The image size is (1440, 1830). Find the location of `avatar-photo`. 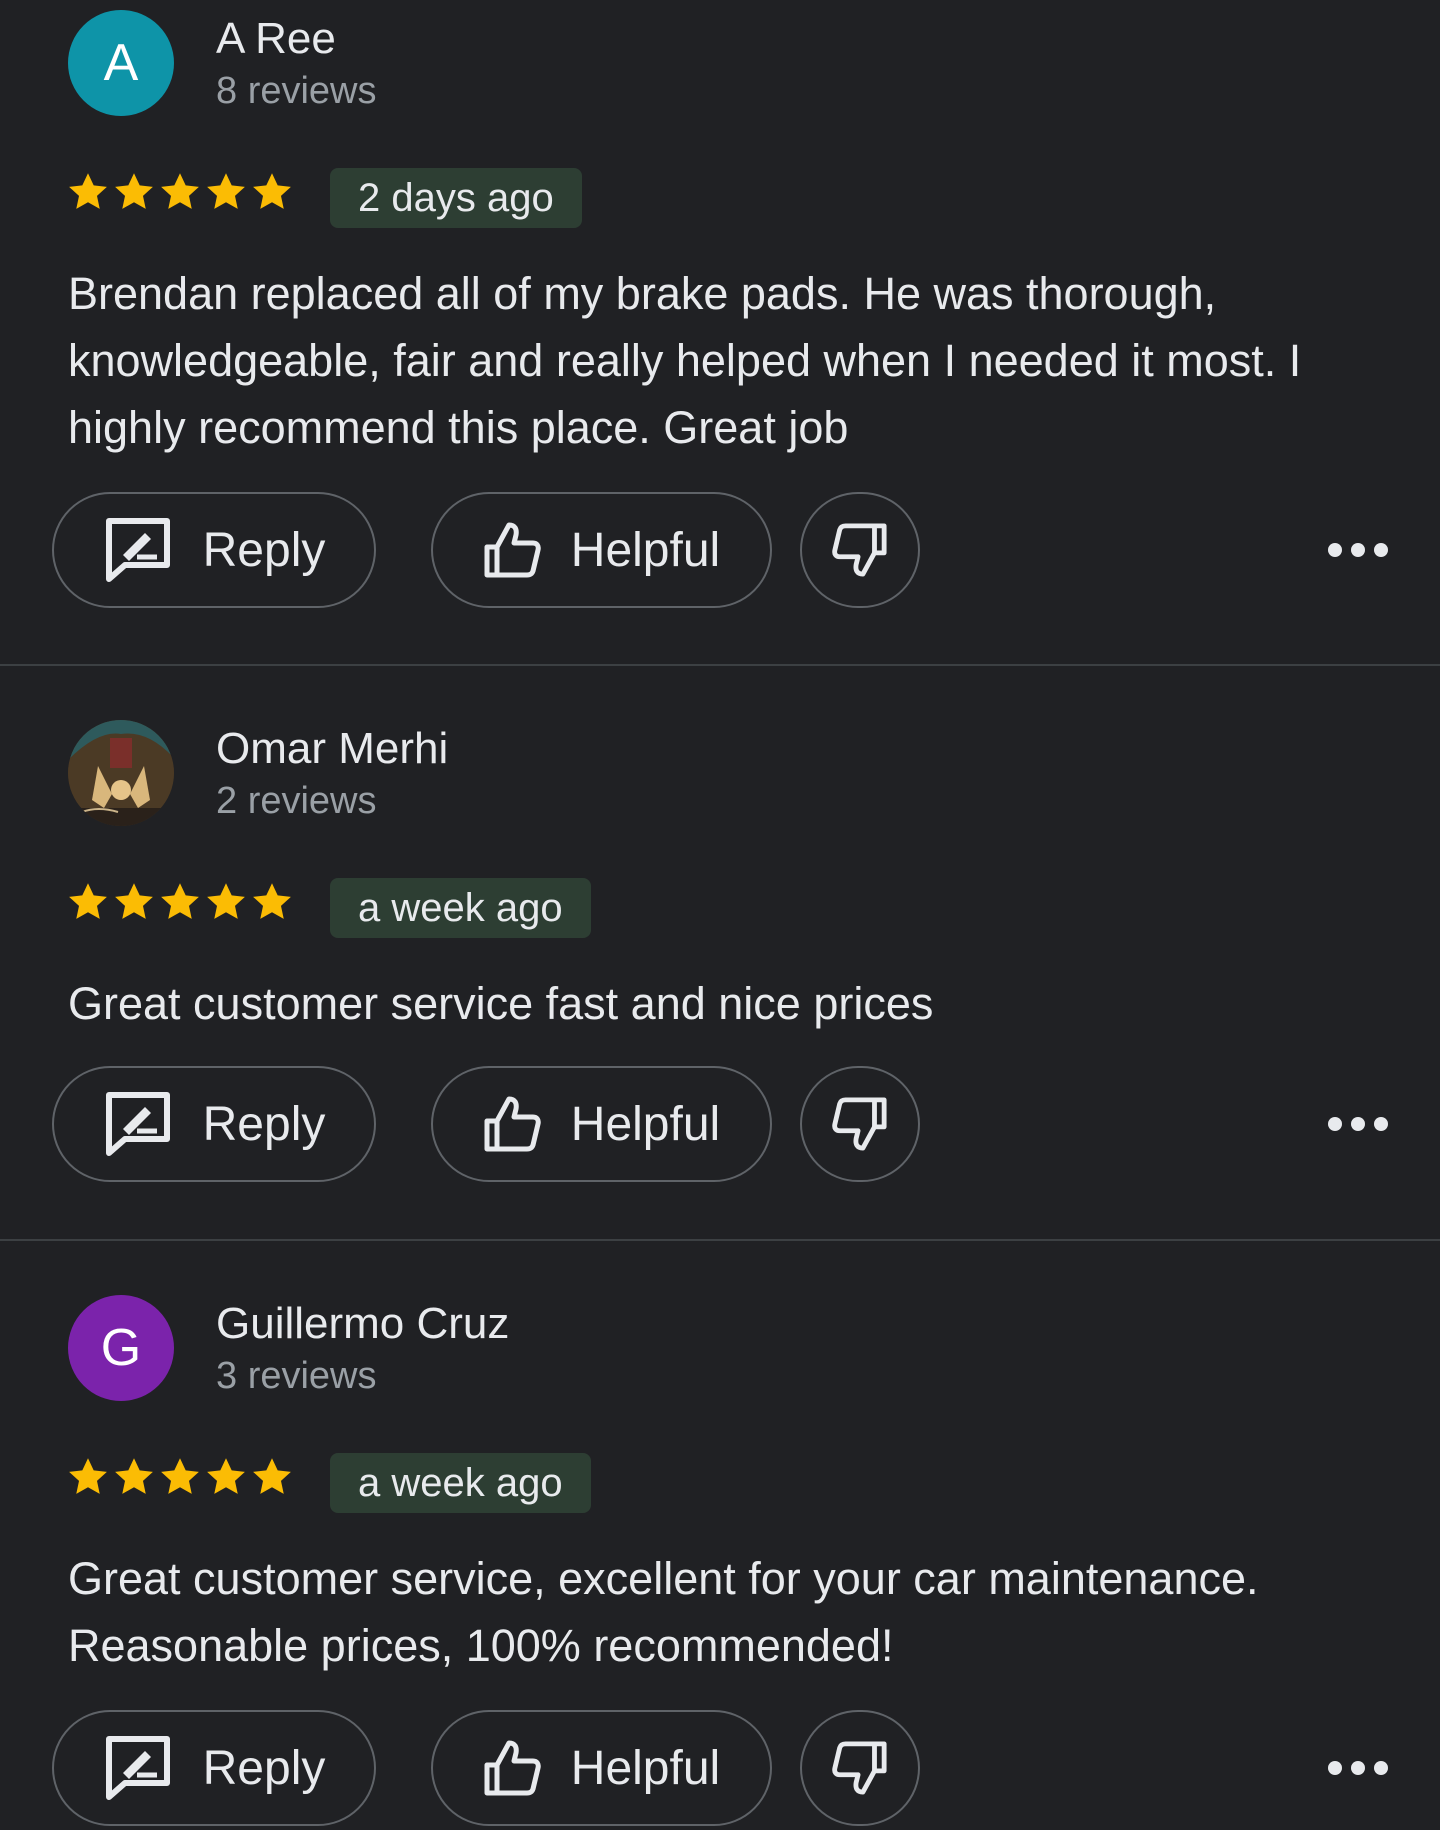

avatar-photo is located at coordinates (121, 773).